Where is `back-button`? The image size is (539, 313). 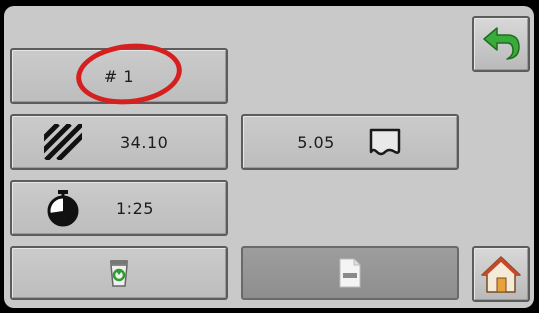
back-button is located at coordinates (501, 44).